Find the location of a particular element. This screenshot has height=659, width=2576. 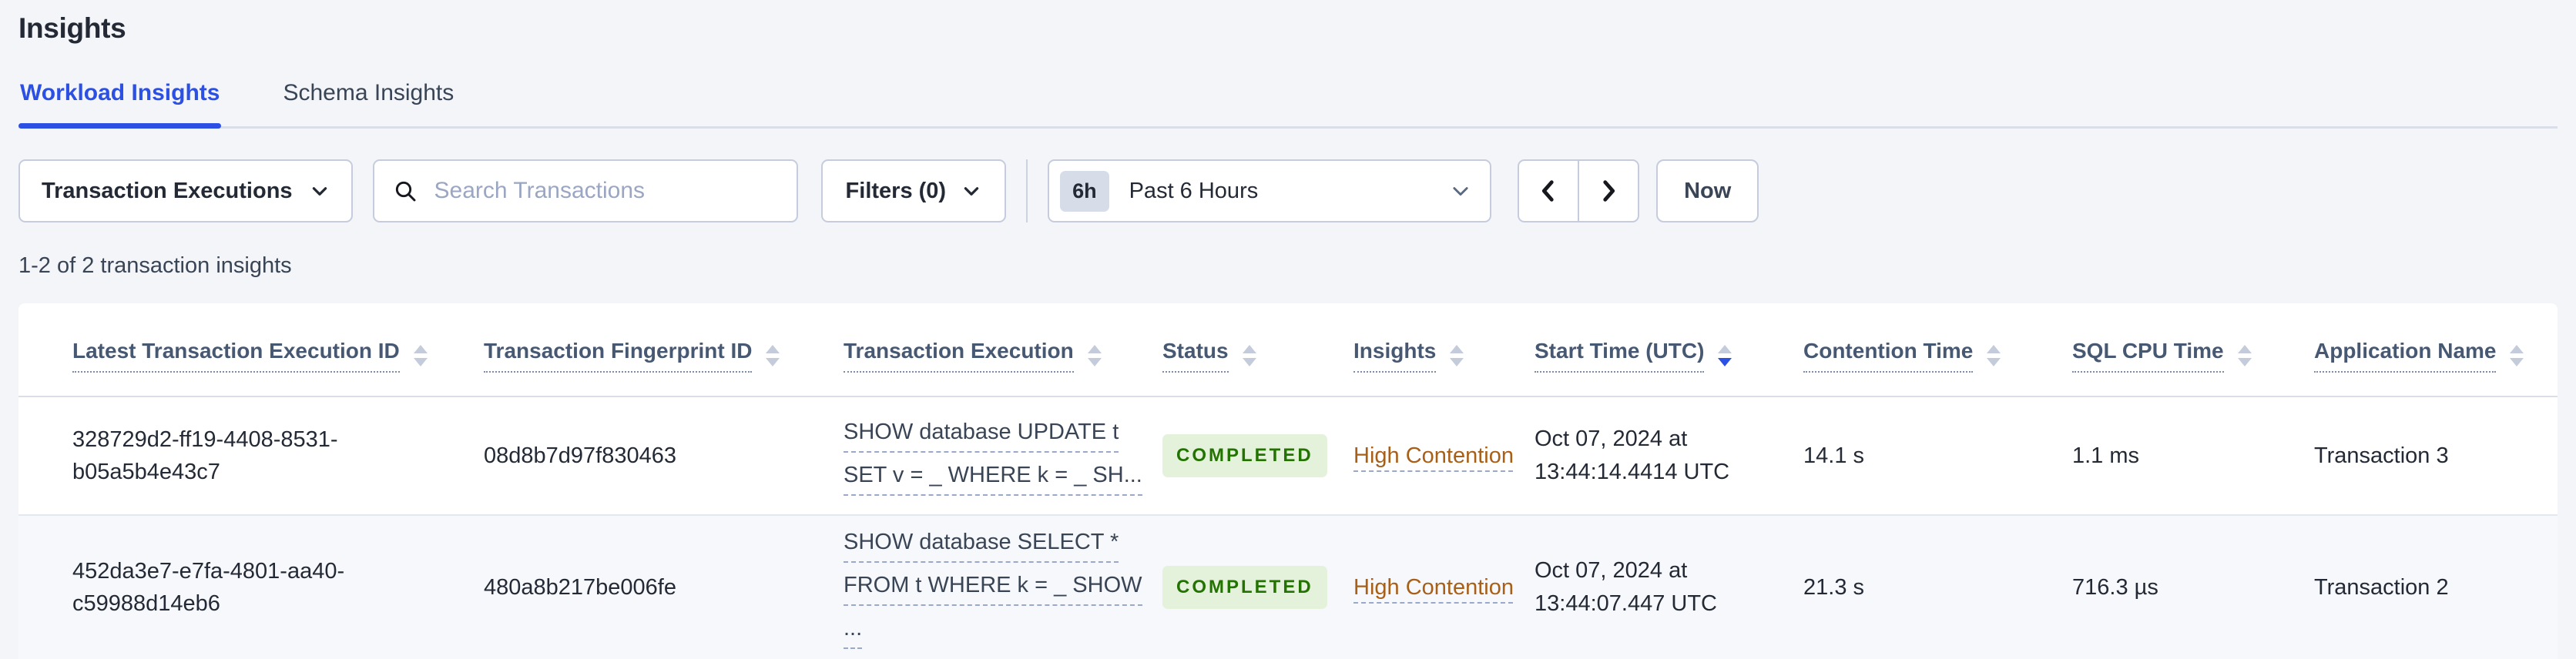

cell-application-name: Transaction 2 is located at coordinates (2436, 587).